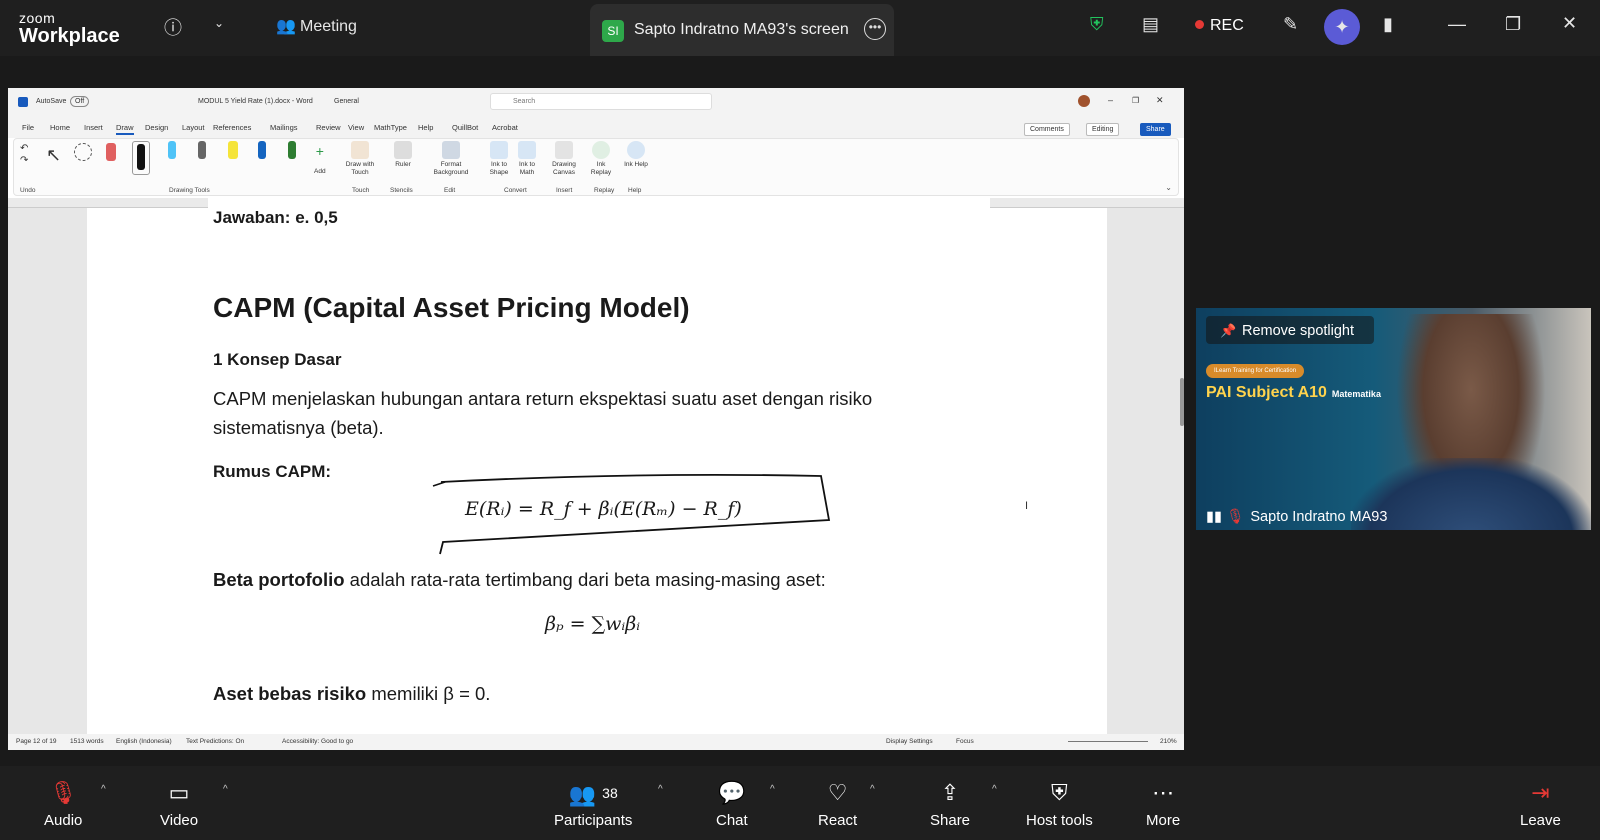  I want to click on word-share-button: Share, so click(1155, 129).